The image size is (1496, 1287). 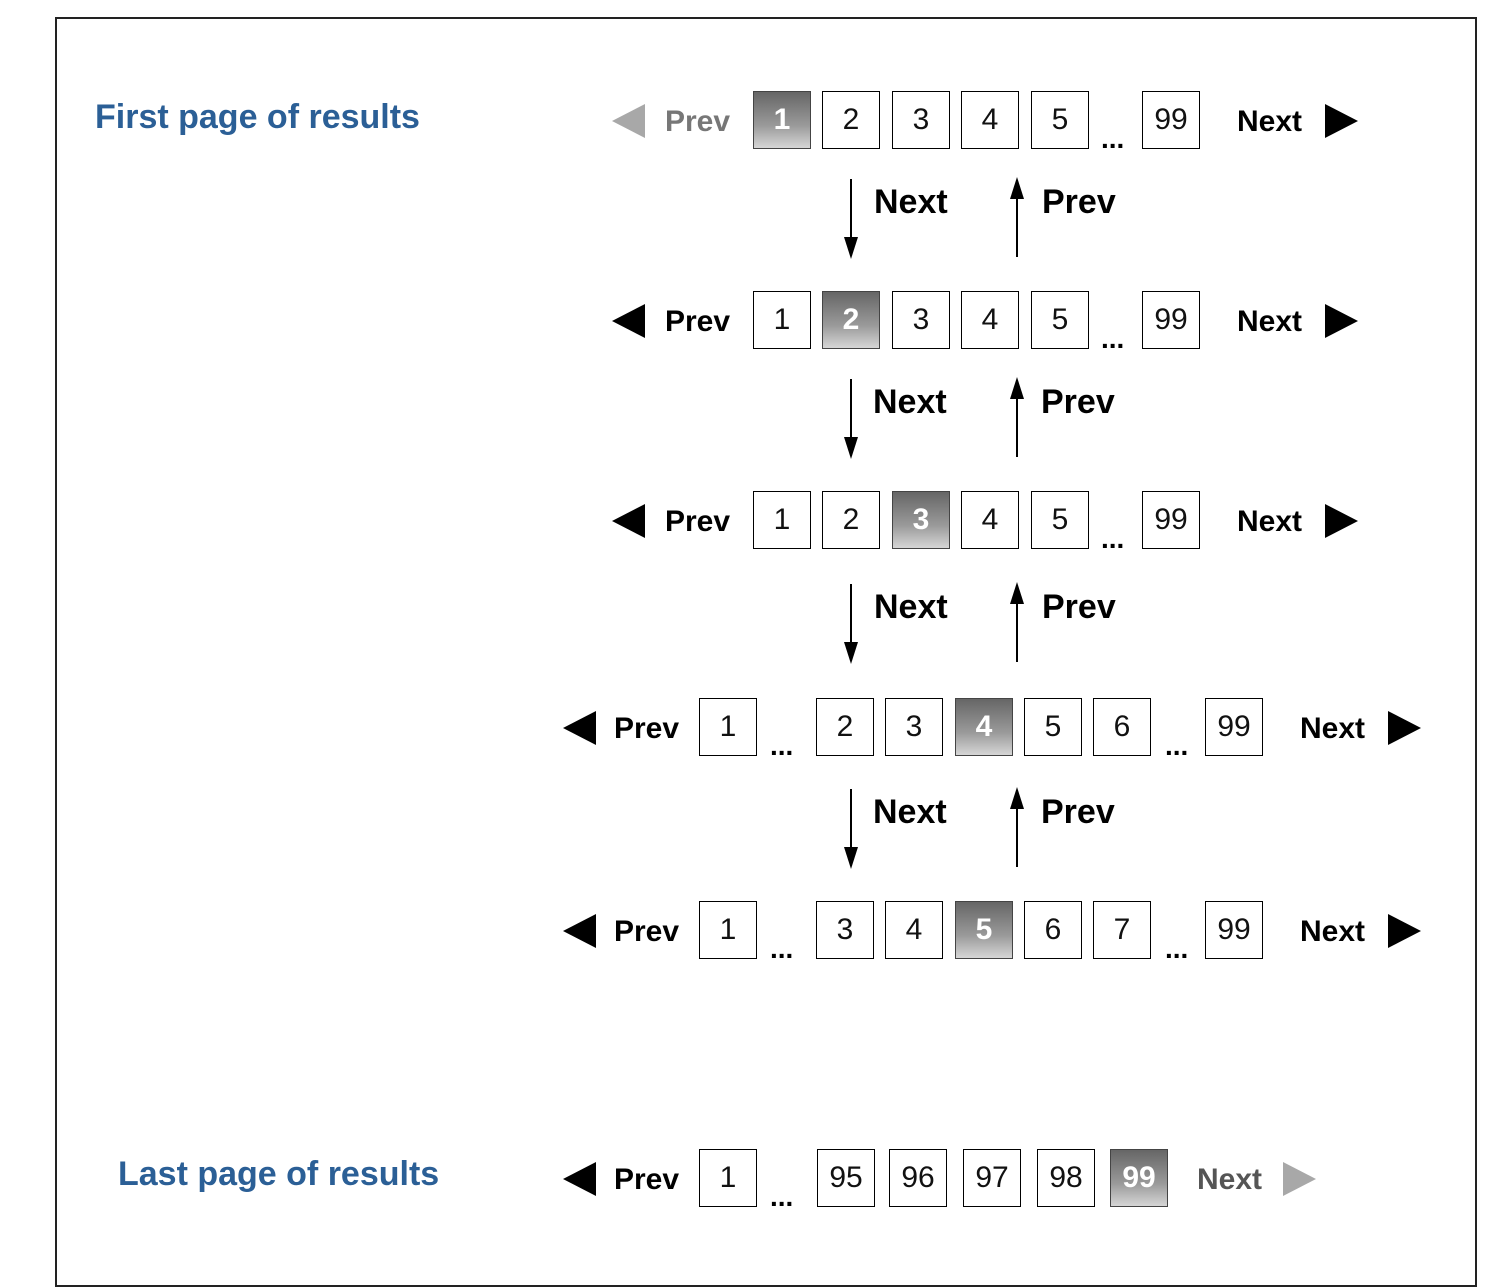 I want to click on pagination-page2: Prev 1 2 3 4 5... 99 Next, so click(x=748, y=323).